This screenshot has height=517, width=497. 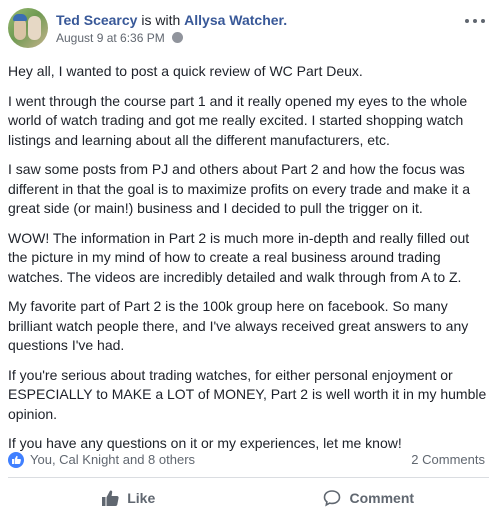 What do you see at coordinates (448, 460) in the screenshot?
I see `comments-count: 2 Comments` at bounding box center [448, 460].